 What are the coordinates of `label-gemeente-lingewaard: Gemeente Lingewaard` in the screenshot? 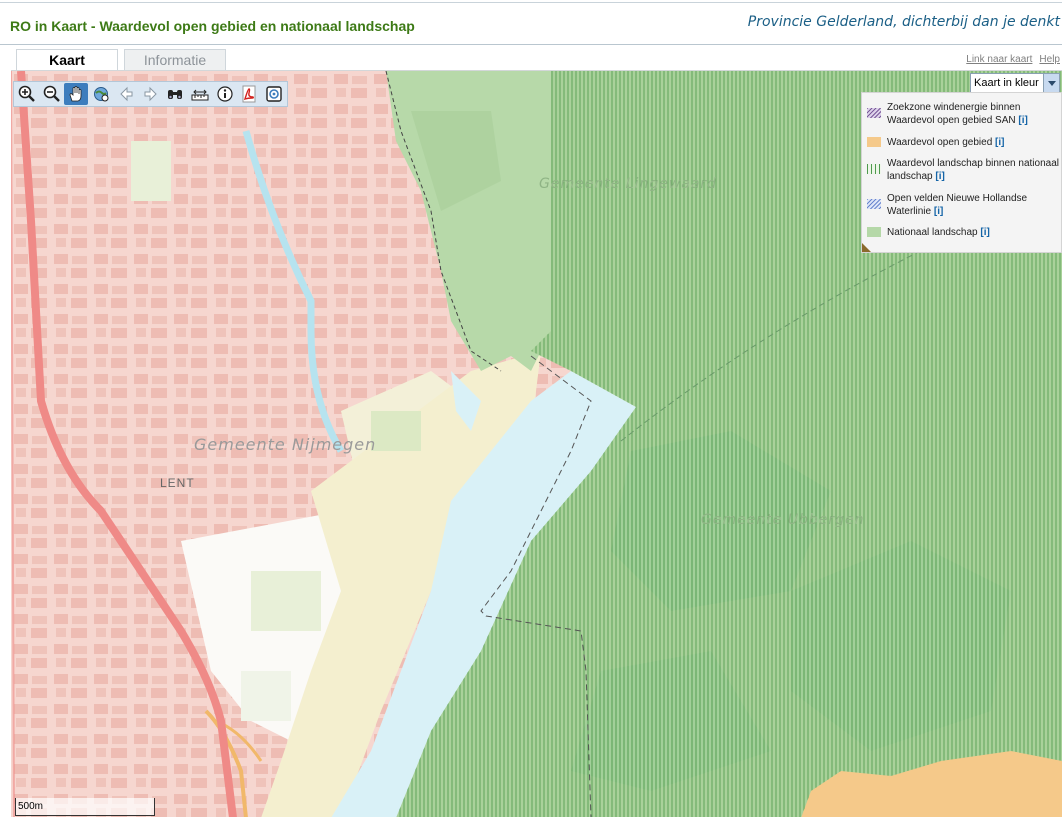 It's located at (628, 184).